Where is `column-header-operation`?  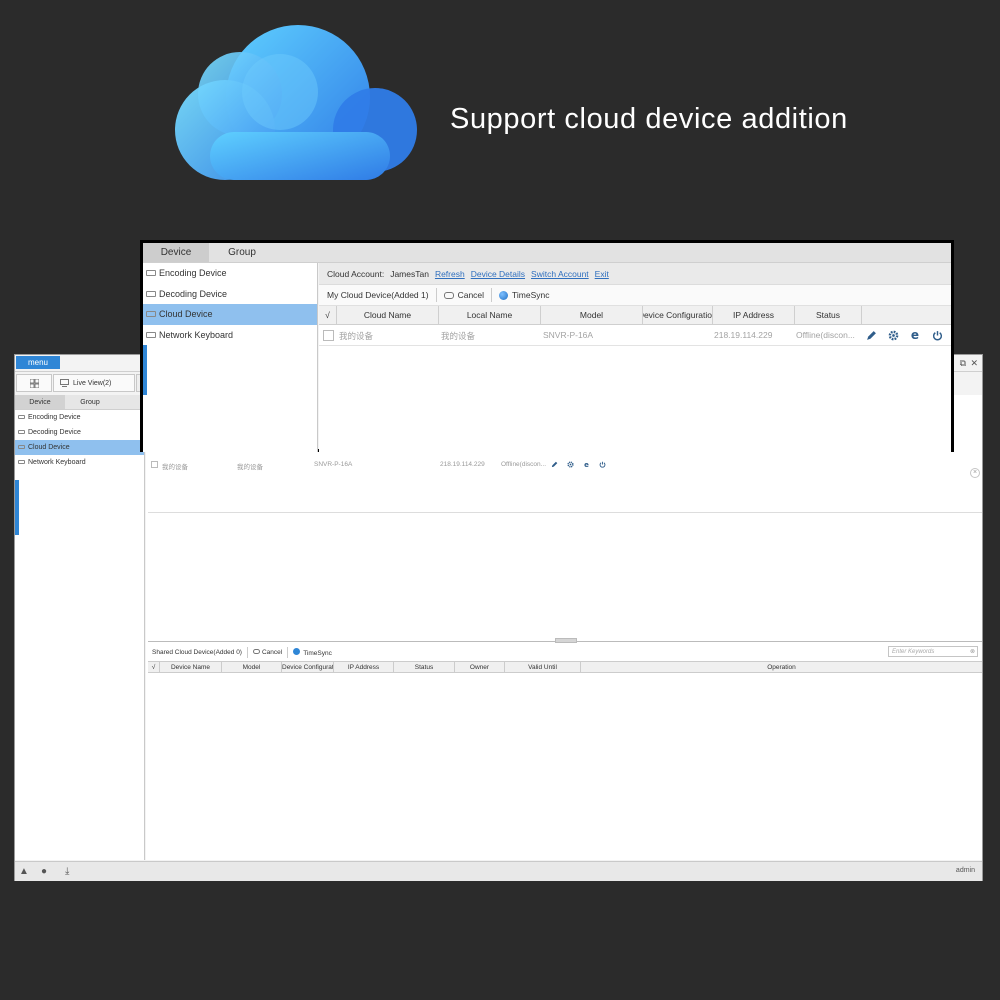
column-header-operation is located at coordinates (906, 315).